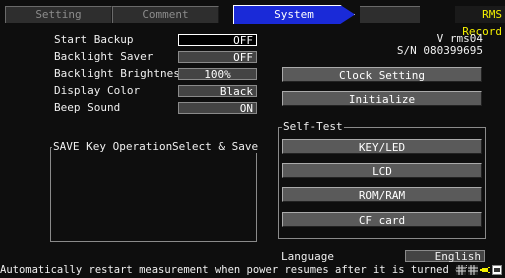 The height and width of the screenshot is (278, 505). I want to click on device-info: V rms04 S/N 080399695, so click(440, 45).